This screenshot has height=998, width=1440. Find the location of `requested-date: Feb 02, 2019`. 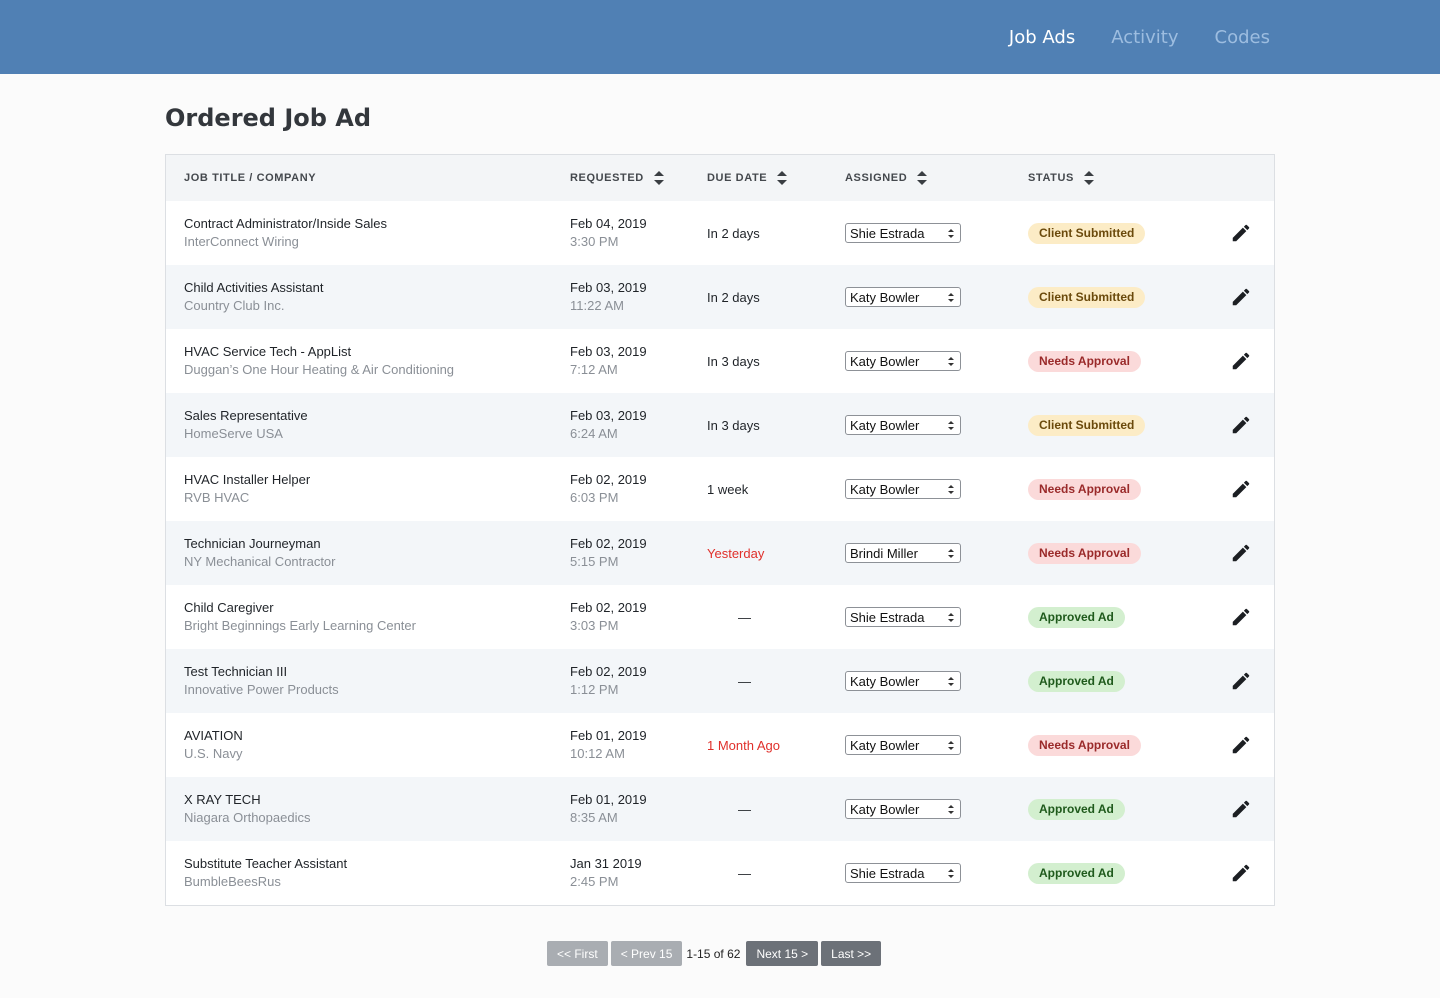

requested-date: Feb 02, 2019 is located at coordinates (608, 479).